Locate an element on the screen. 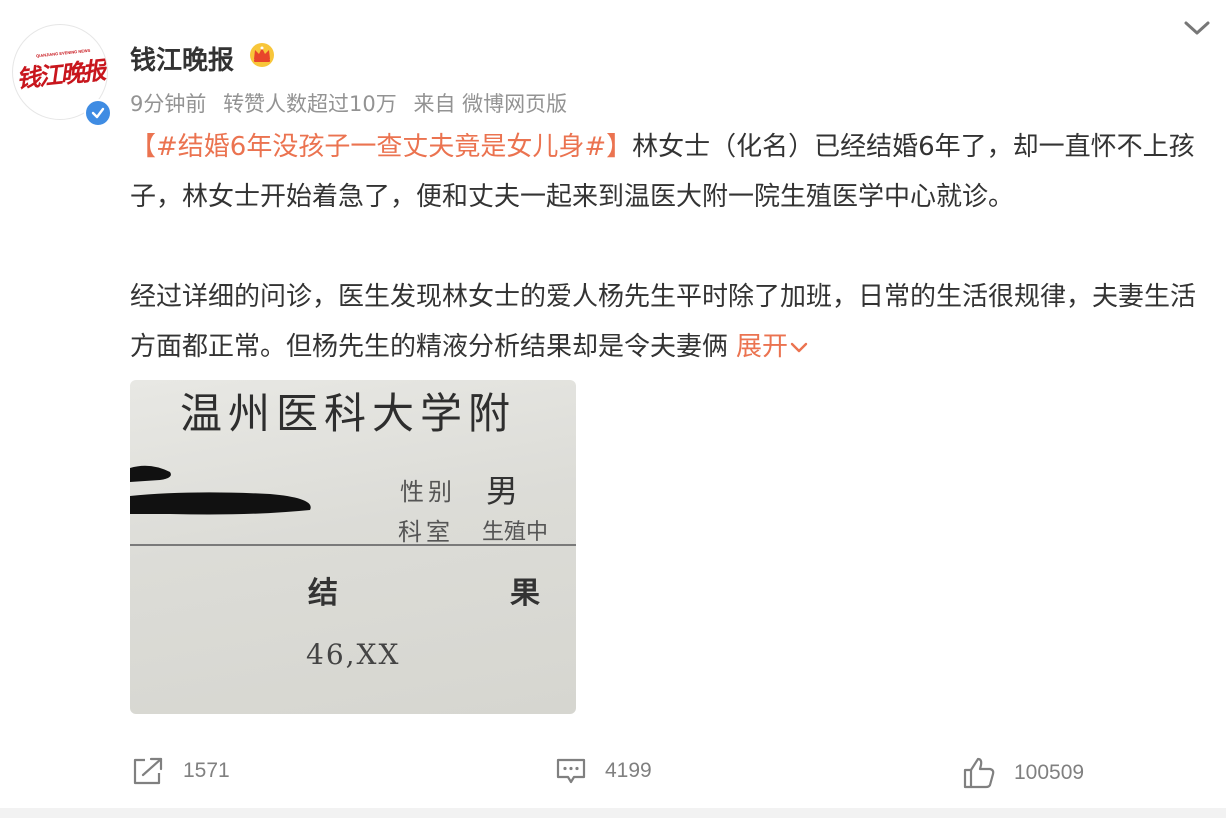 Image resolution: width=1226 pixels, height=818 pixels. image-gender-label: 性别 is located at coordinates (428, 492).